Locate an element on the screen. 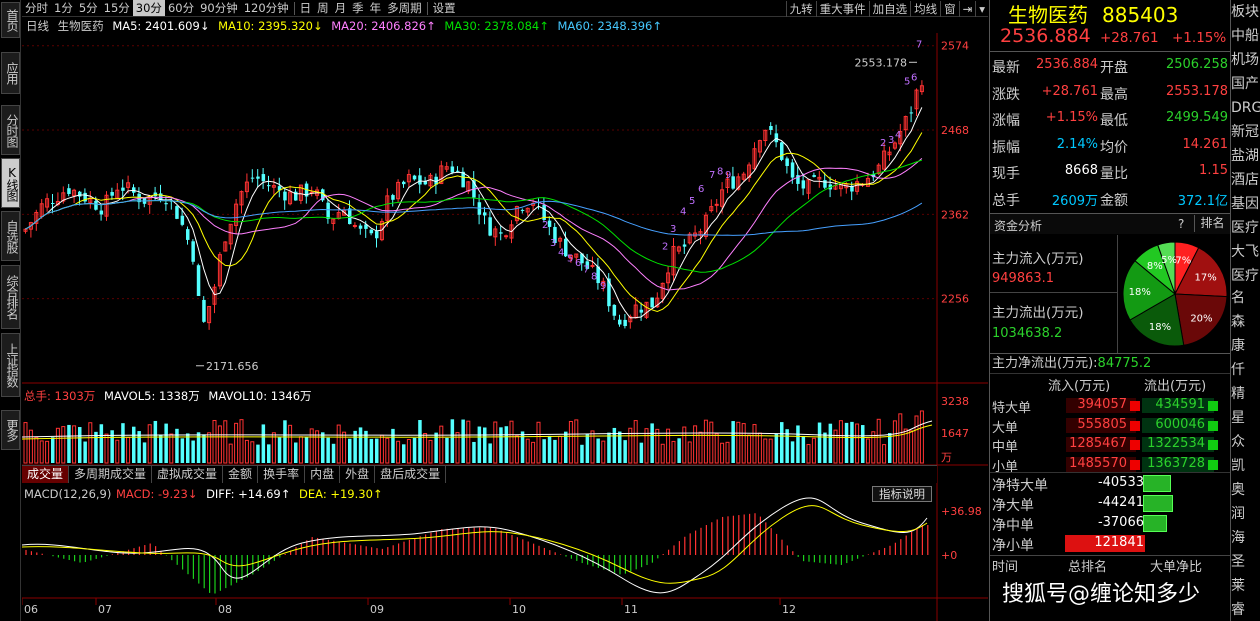 The width and height of the screenshot is (1260, 621). toolbar-right-5: ⇥ is located at coordinates (967, 8).